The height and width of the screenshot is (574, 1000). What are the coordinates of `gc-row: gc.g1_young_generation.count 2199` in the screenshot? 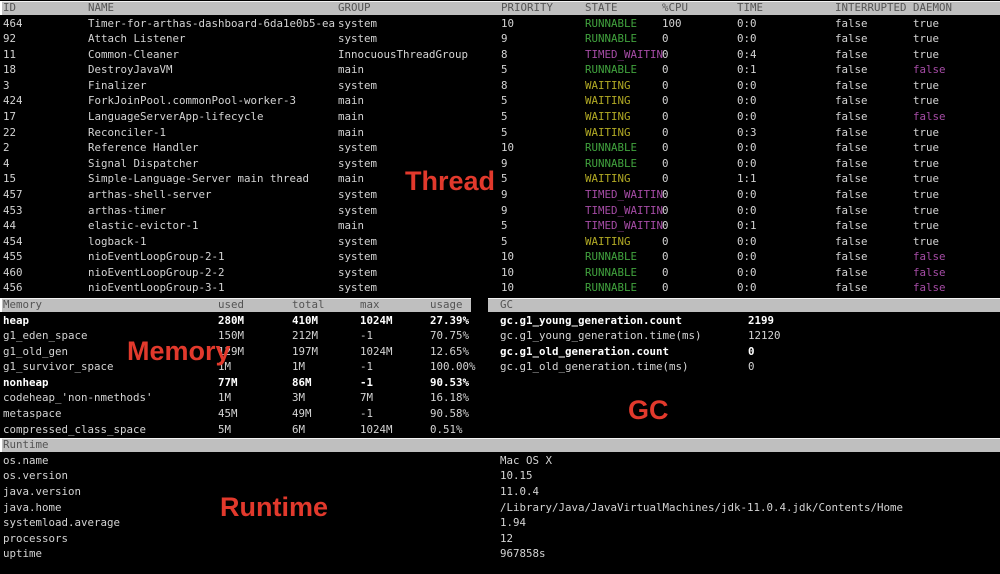 It's located at (744, 321).